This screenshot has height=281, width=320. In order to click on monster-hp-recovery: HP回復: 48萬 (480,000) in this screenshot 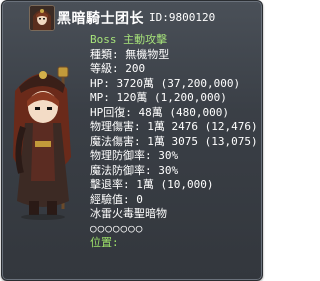, I will do `click(159, 112)`.